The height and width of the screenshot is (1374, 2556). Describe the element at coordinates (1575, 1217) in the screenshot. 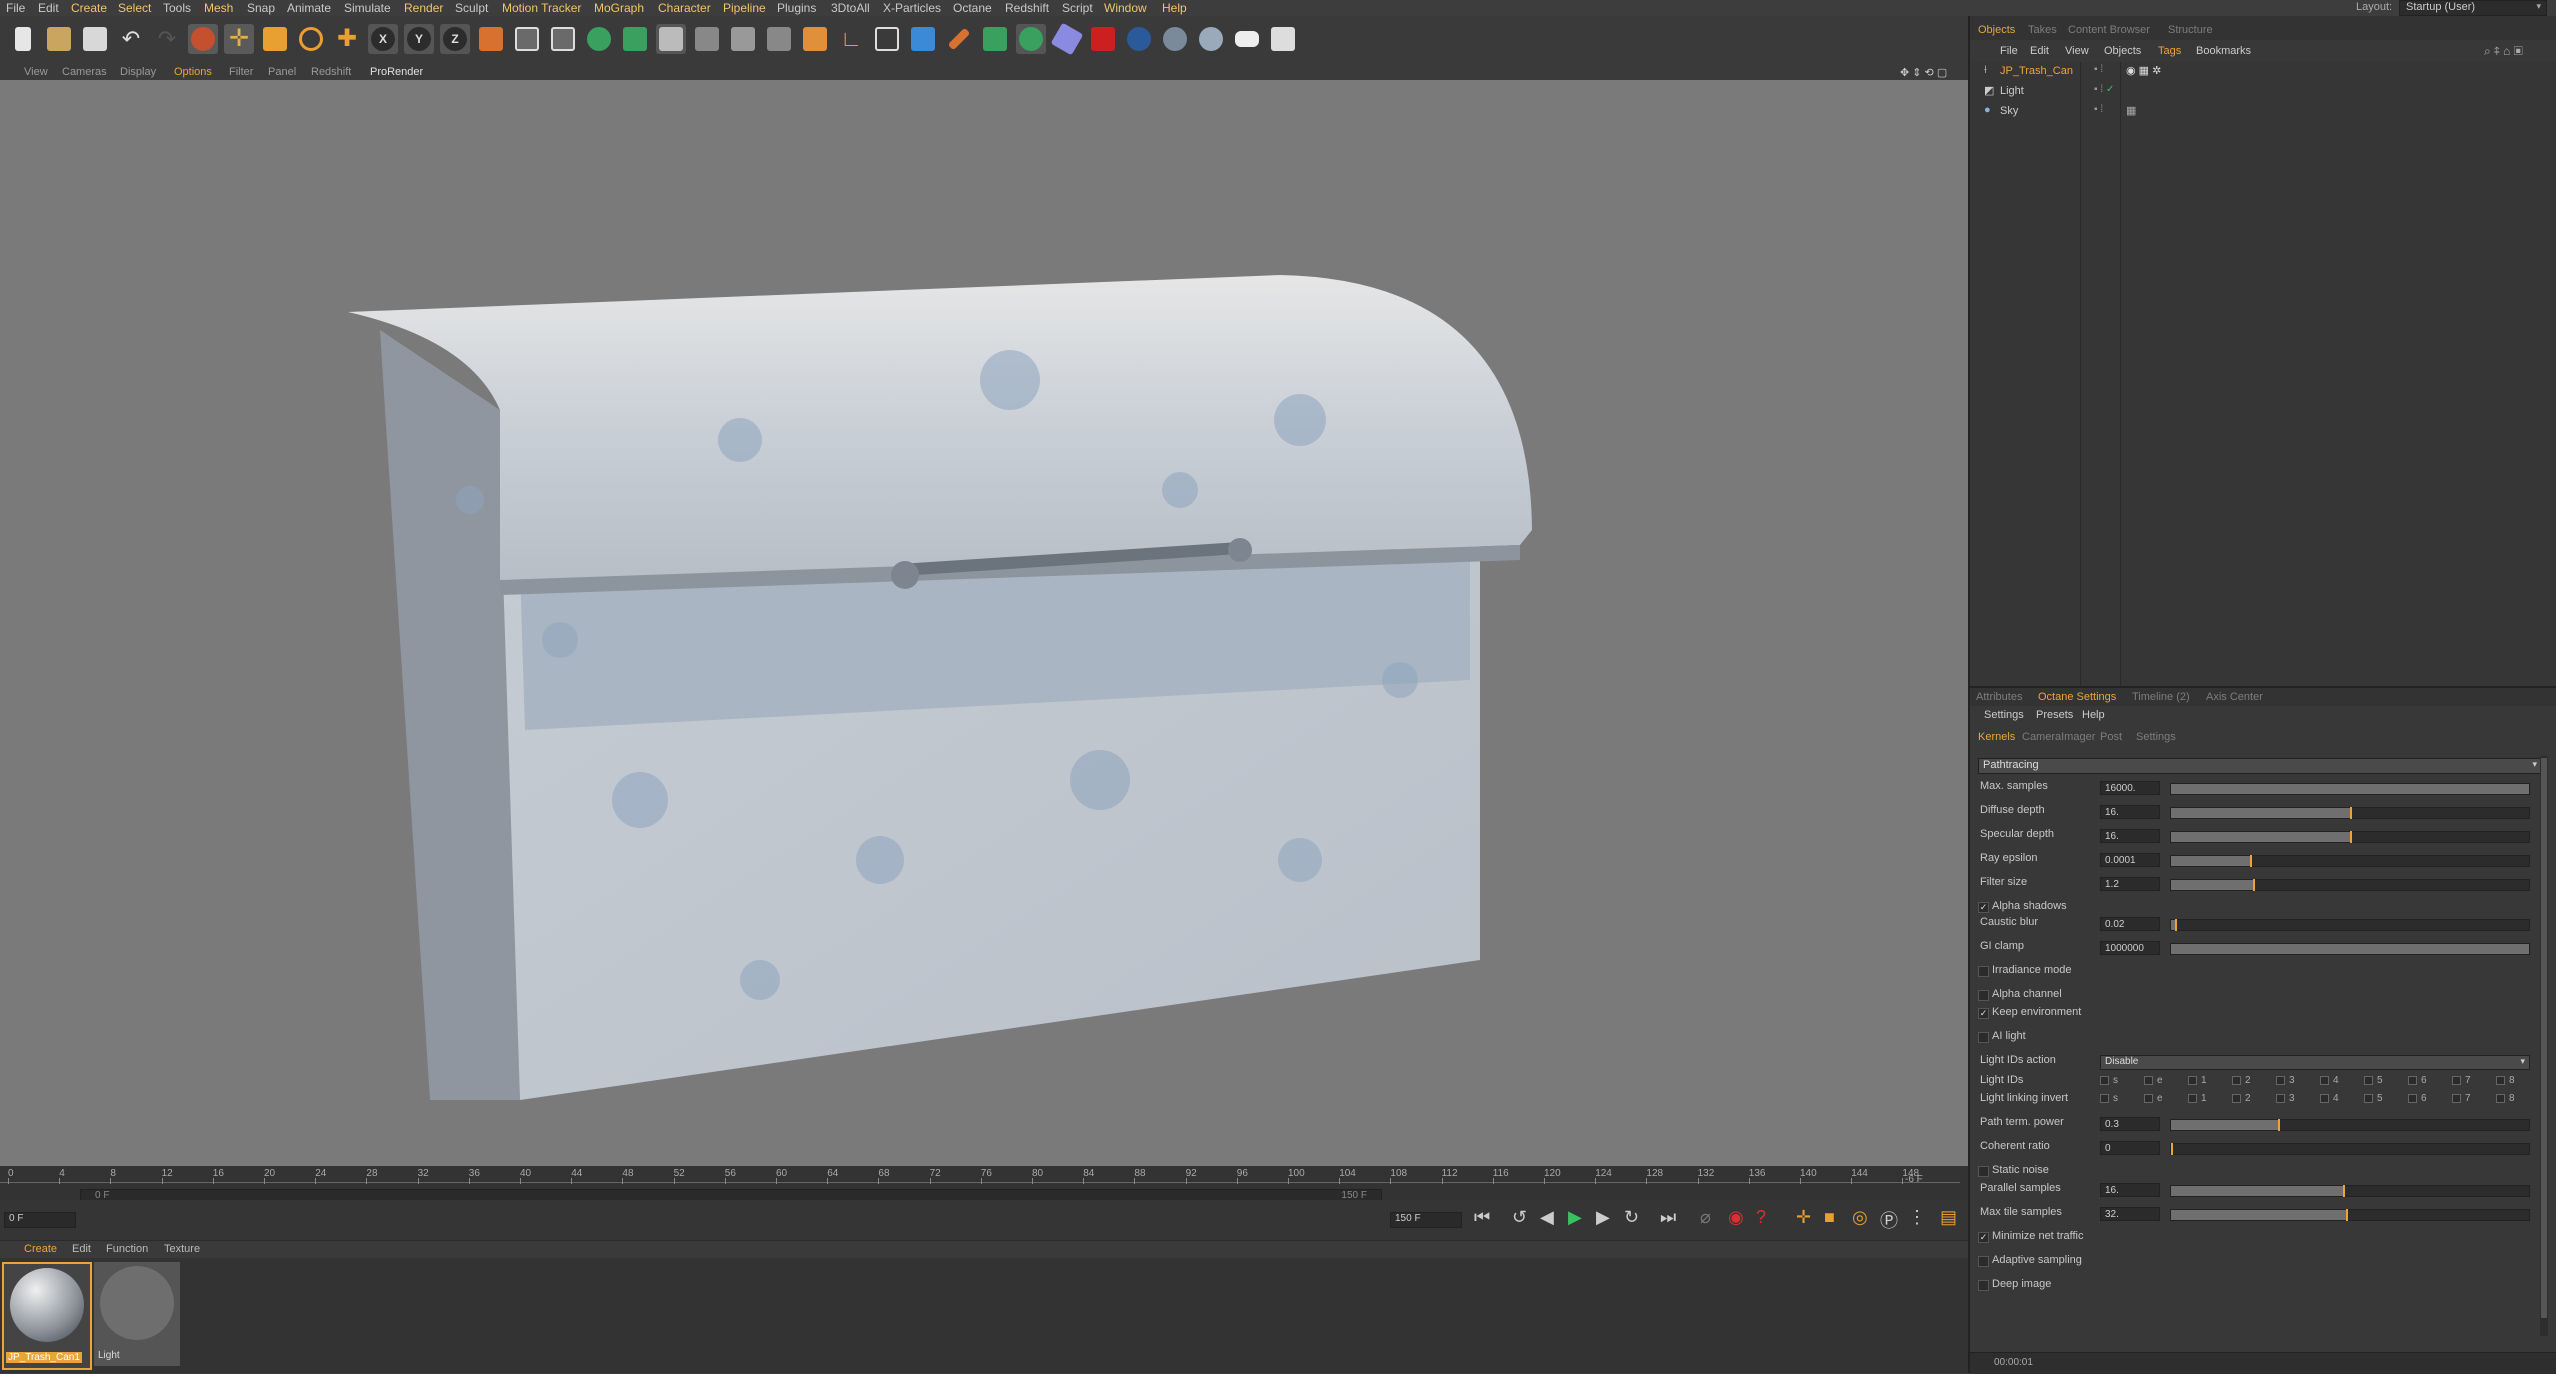

I see `play-icon: ▶` at that location.